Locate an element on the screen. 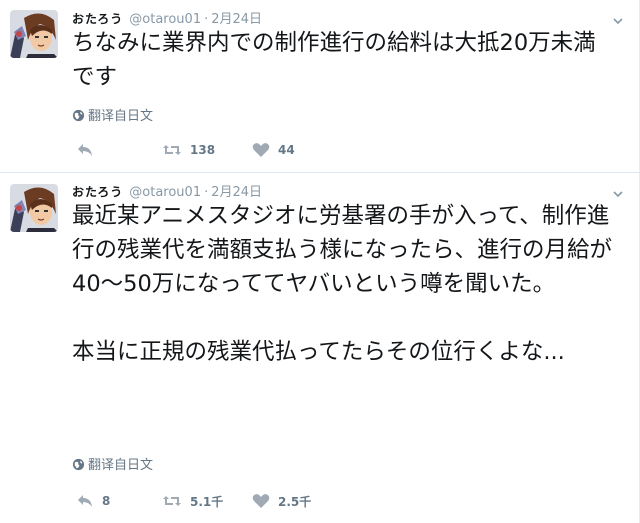 This screenshot has width=640, height=523. like-button: 2.5千 is located at coordinates (281, 501).